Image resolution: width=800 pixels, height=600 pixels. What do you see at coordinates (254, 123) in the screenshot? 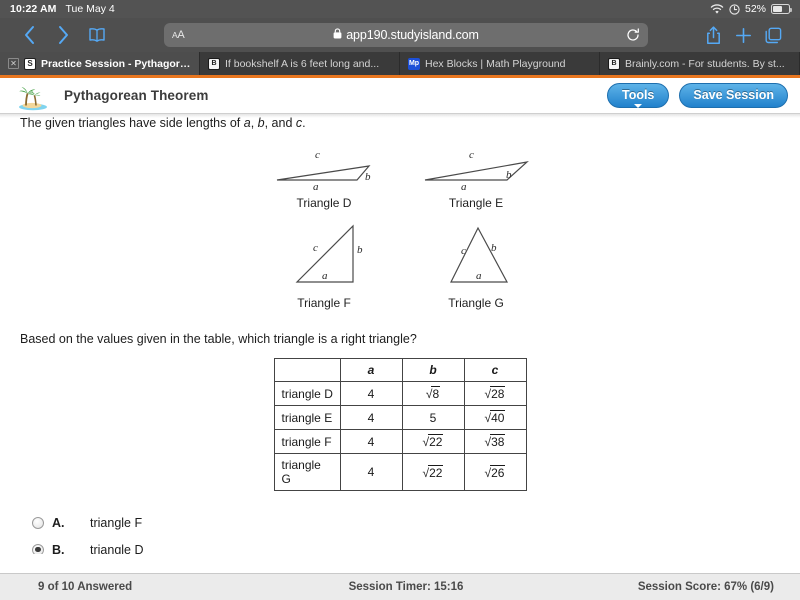
I see `intro-sep1: ,` at bounding box center [254, 123].